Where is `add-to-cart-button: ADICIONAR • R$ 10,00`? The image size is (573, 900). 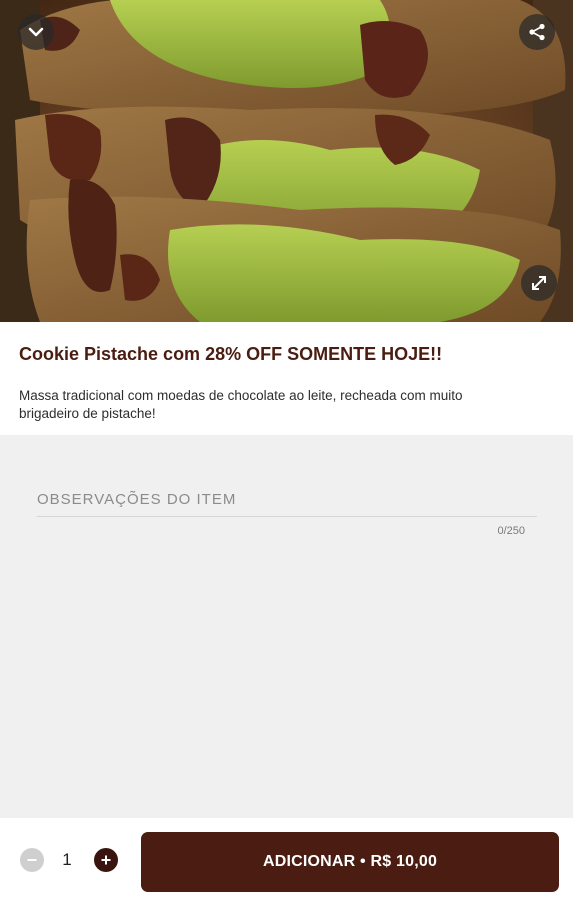 add-to-cart-button: ADICIONAR • R$ 10,00 is located at coordinates (350, 862).